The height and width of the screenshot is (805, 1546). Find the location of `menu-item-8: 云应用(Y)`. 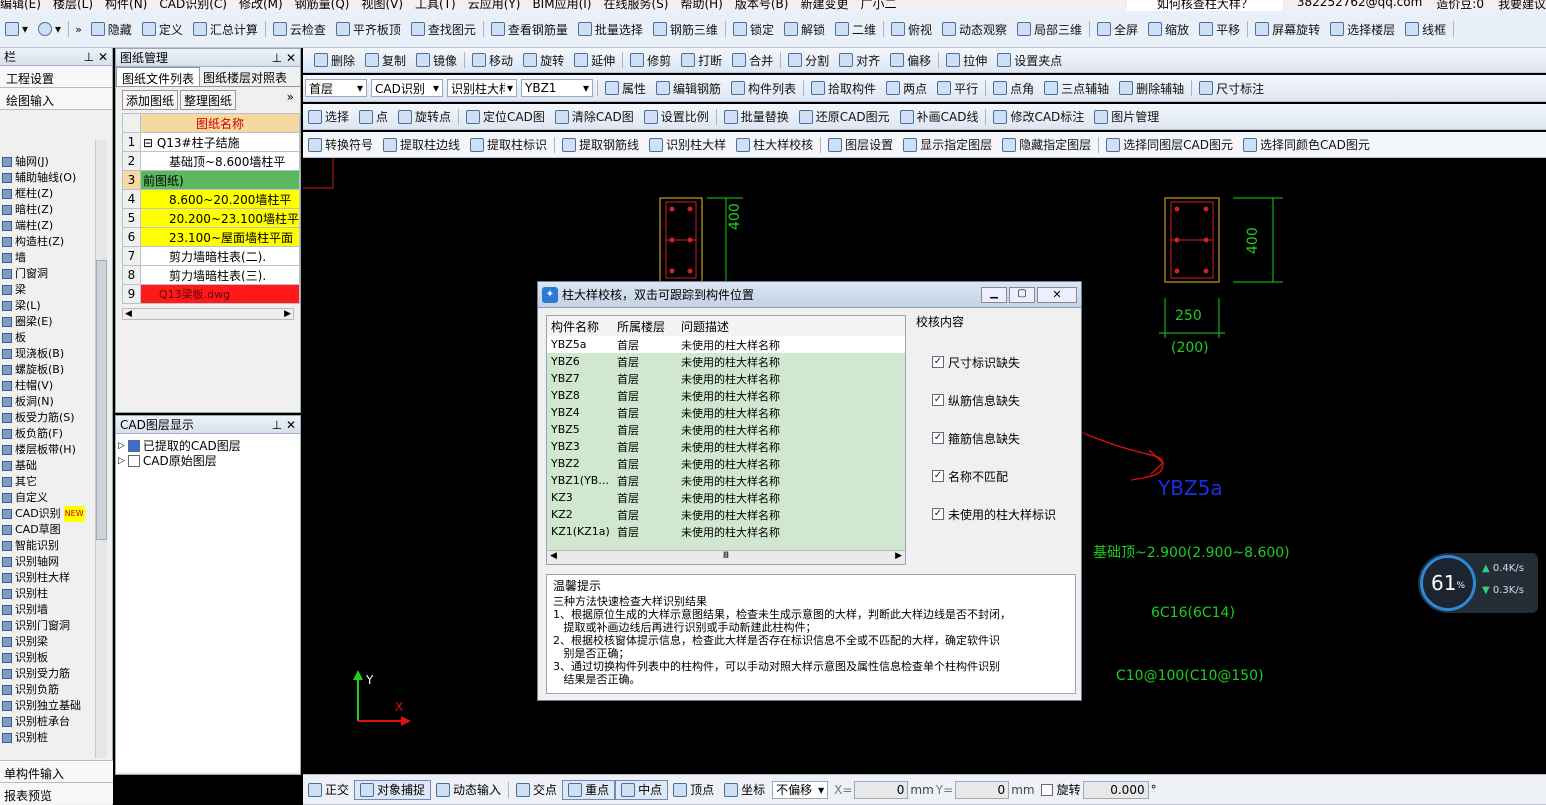

menu-item-8: 云应用(Y) is located at coordinates (494, 5).